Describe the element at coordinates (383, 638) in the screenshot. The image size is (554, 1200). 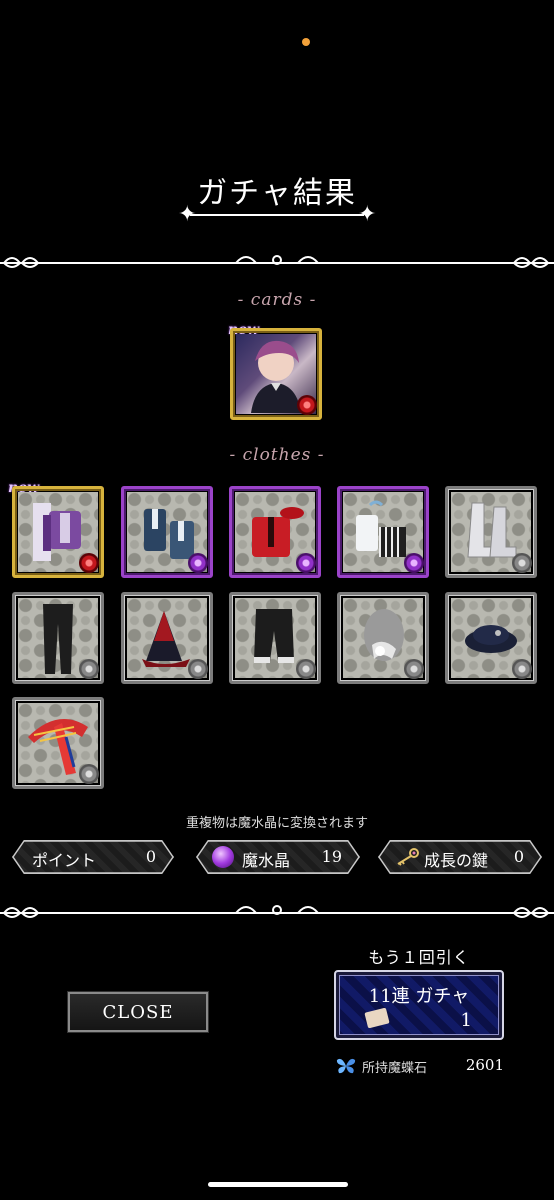
I see `clothes-item-accessory` at that location.